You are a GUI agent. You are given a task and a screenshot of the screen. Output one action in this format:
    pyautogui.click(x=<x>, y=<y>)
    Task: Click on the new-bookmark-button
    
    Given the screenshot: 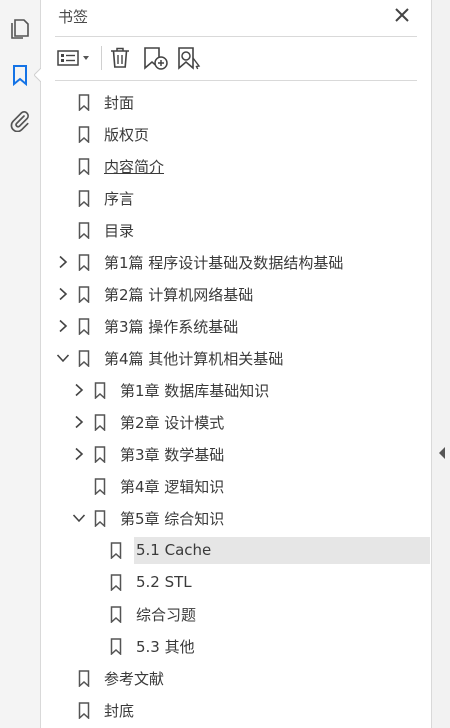 What is the action you would take?
    pyautogui.click(x=155, y=58)
    